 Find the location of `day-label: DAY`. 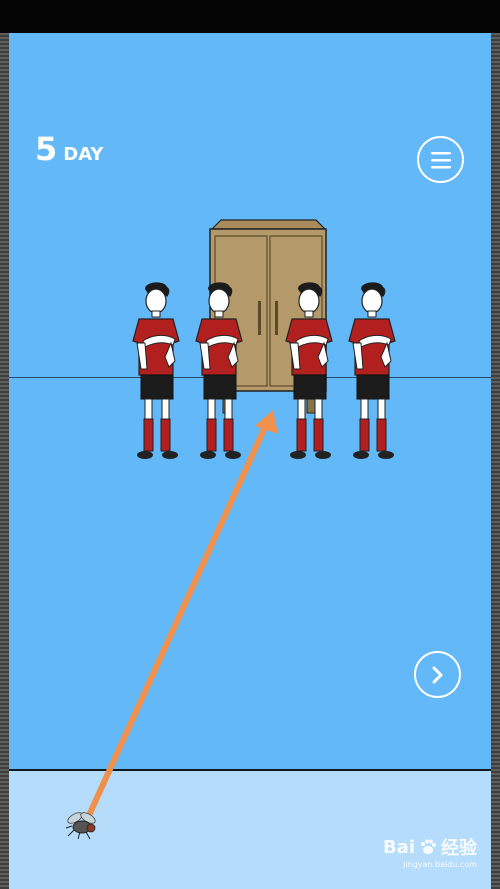

day-label: DAY is located at coordinates (83, 154).